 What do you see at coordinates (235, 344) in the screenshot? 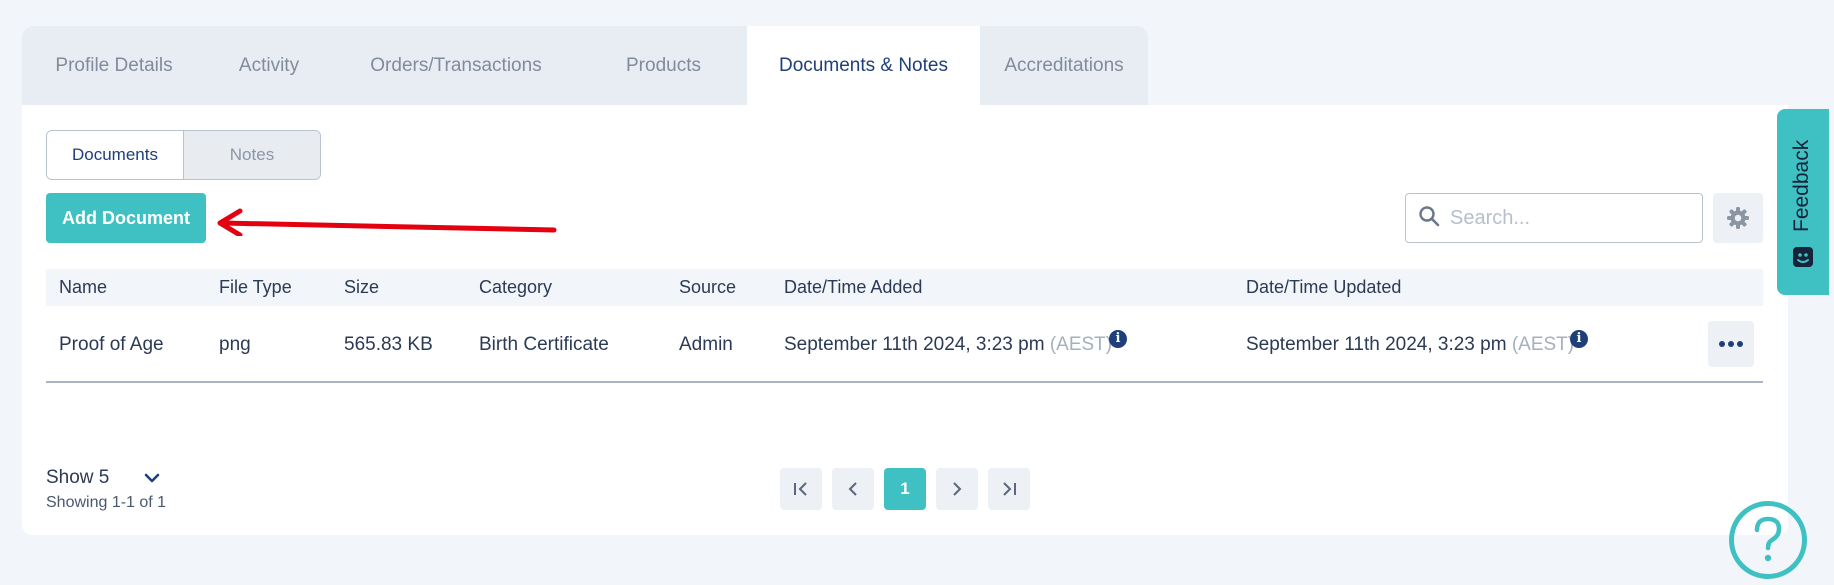
I see `cell-file-type: png` at bounding box center [235, 344].